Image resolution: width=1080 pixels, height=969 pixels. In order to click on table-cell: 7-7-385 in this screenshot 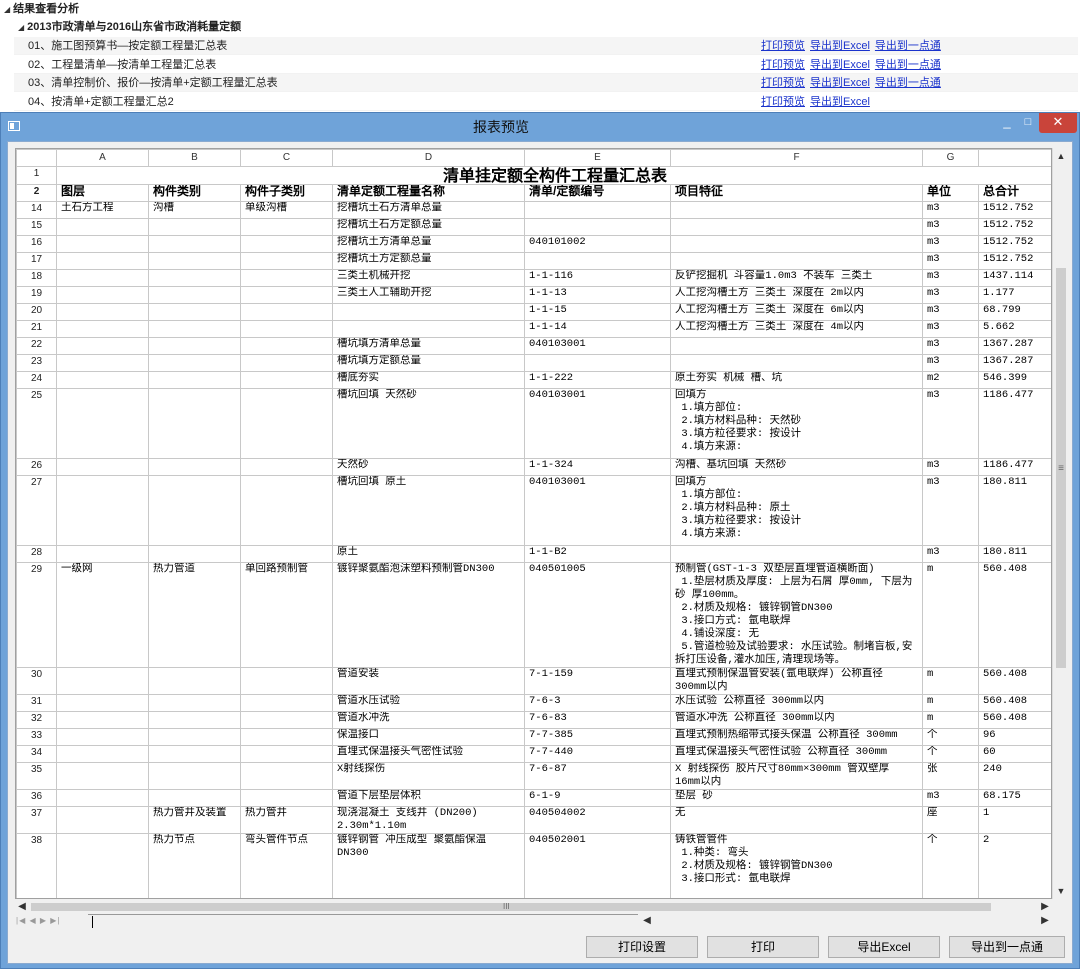, I will do `click(597, 737)`.